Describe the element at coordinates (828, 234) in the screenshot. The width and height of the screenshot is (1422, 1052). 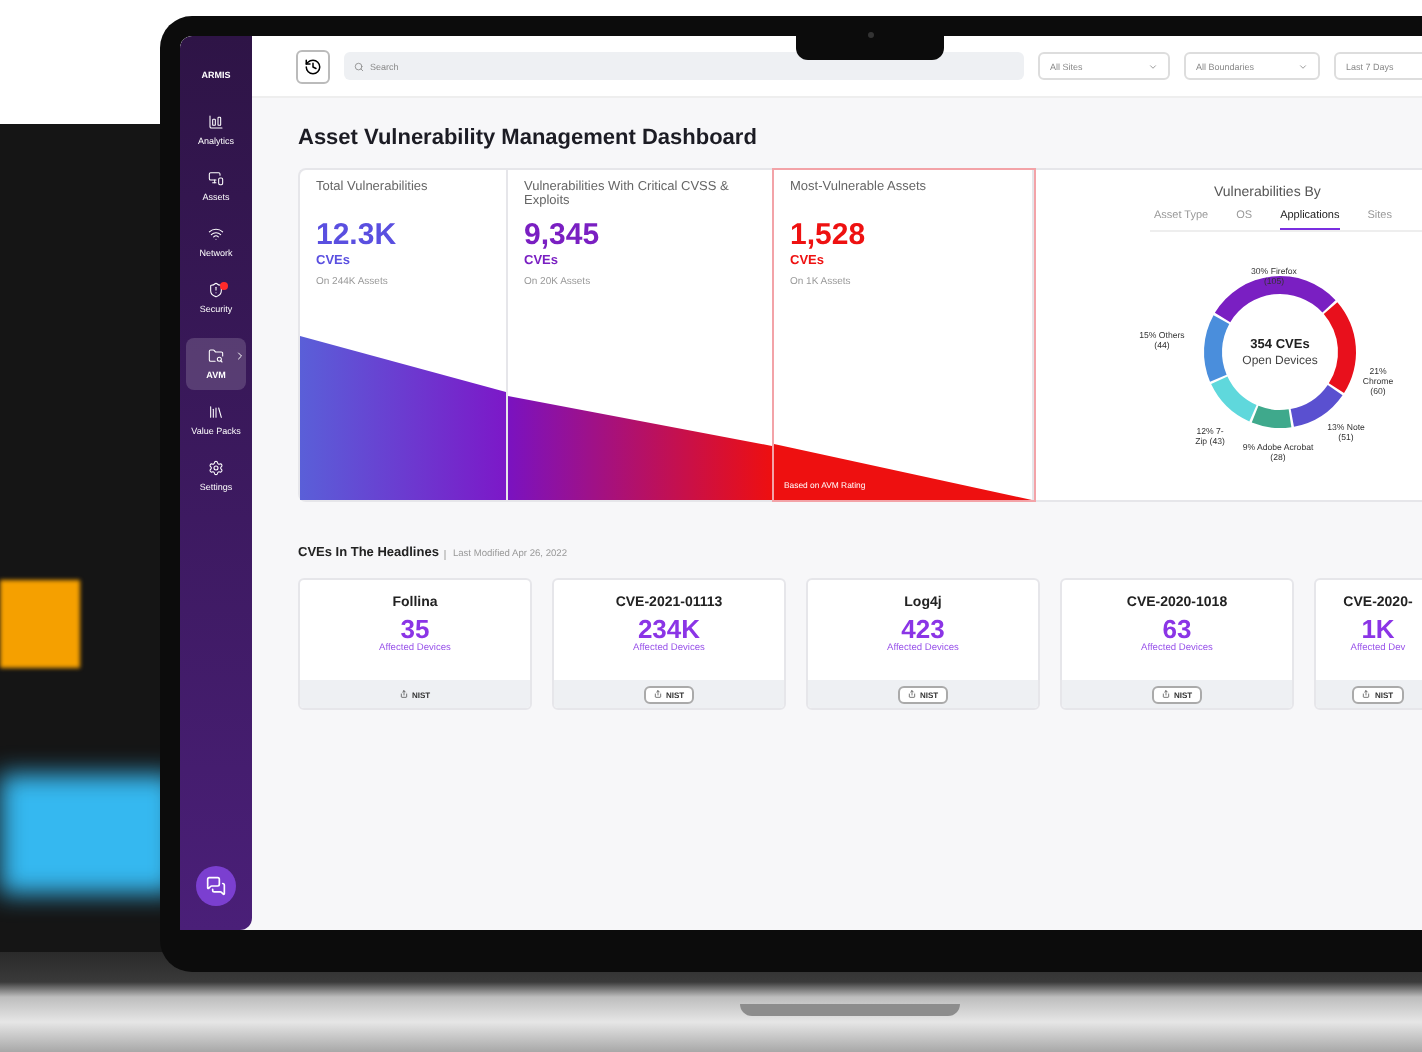
I see `stat-value: 1,528` at that location.